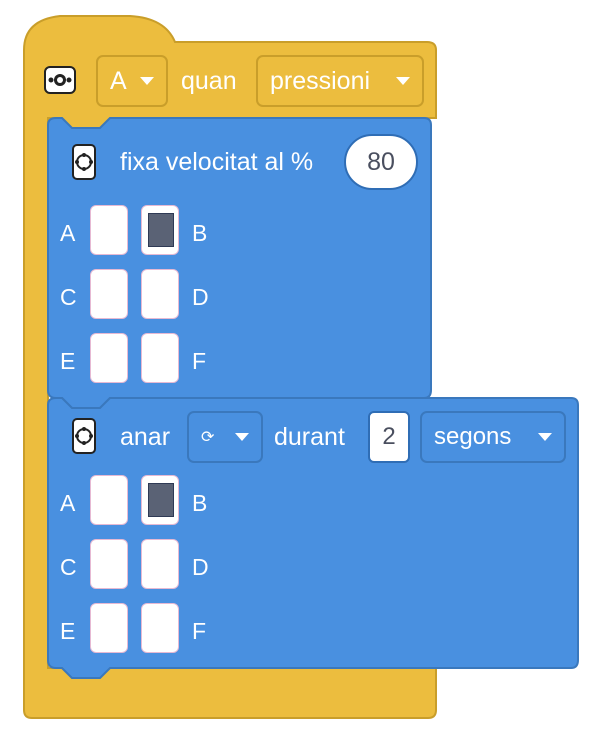  I want to click on port-label-c: C, so click(68, 567).